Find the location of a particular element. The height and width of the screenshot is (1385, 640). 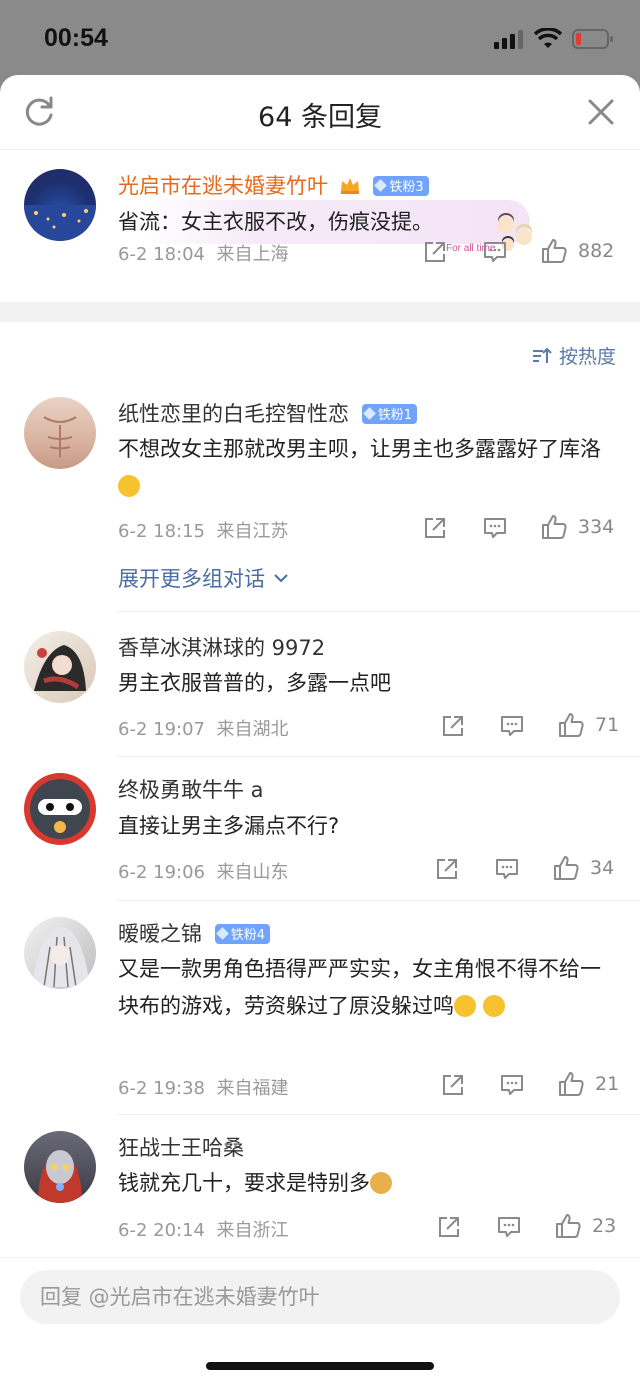

like-button: 21 is located at coordinates (588, 1084).